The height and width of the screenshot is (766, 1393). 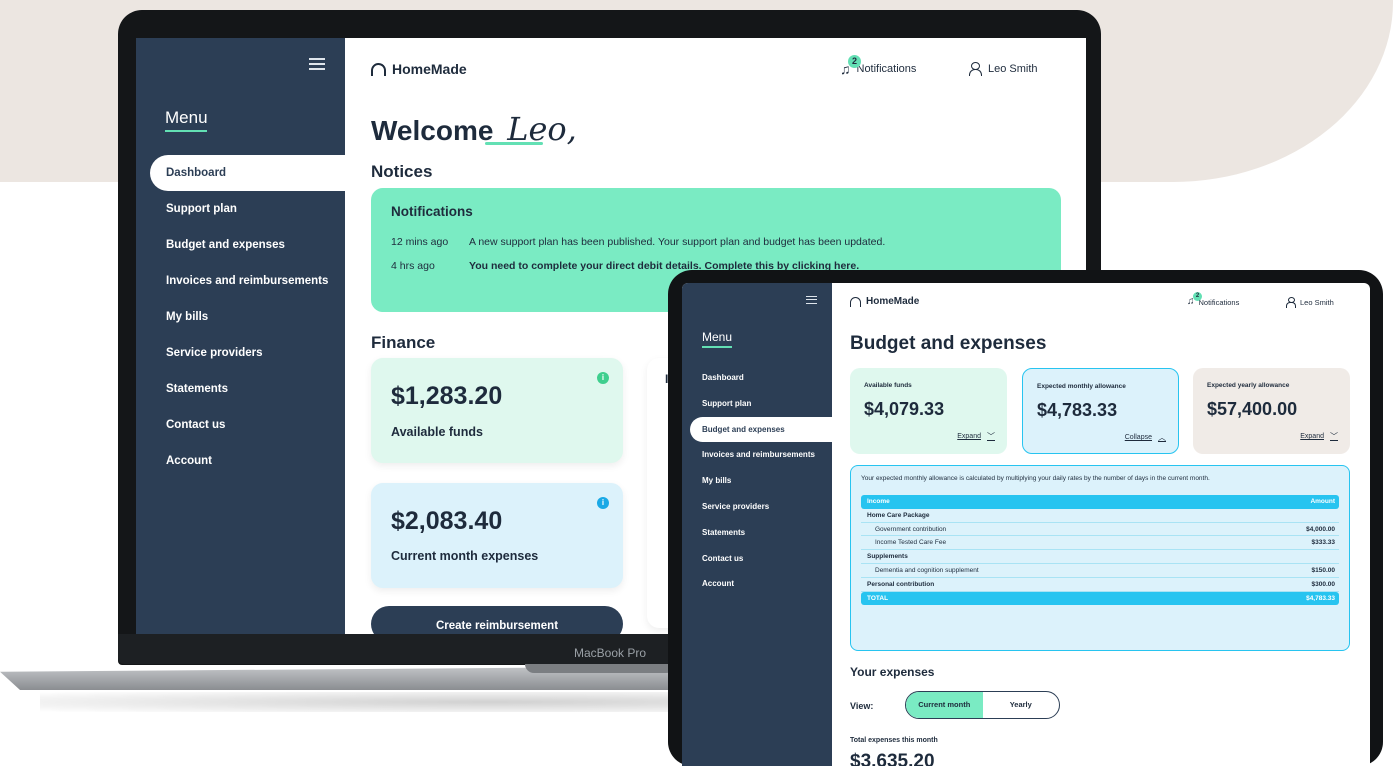 I want to click on card-label: Expected yearly allowance, so click(x=1248, y=385).